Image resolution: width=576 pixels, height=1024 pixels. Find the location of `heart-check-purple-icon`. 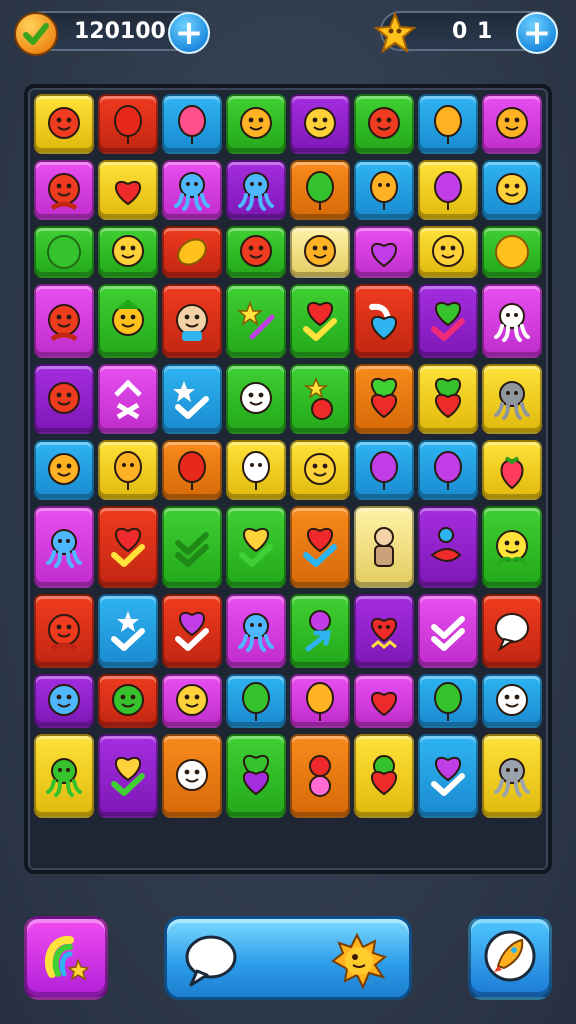

heart-check-purple-icon is located at coordinates (448, 776).